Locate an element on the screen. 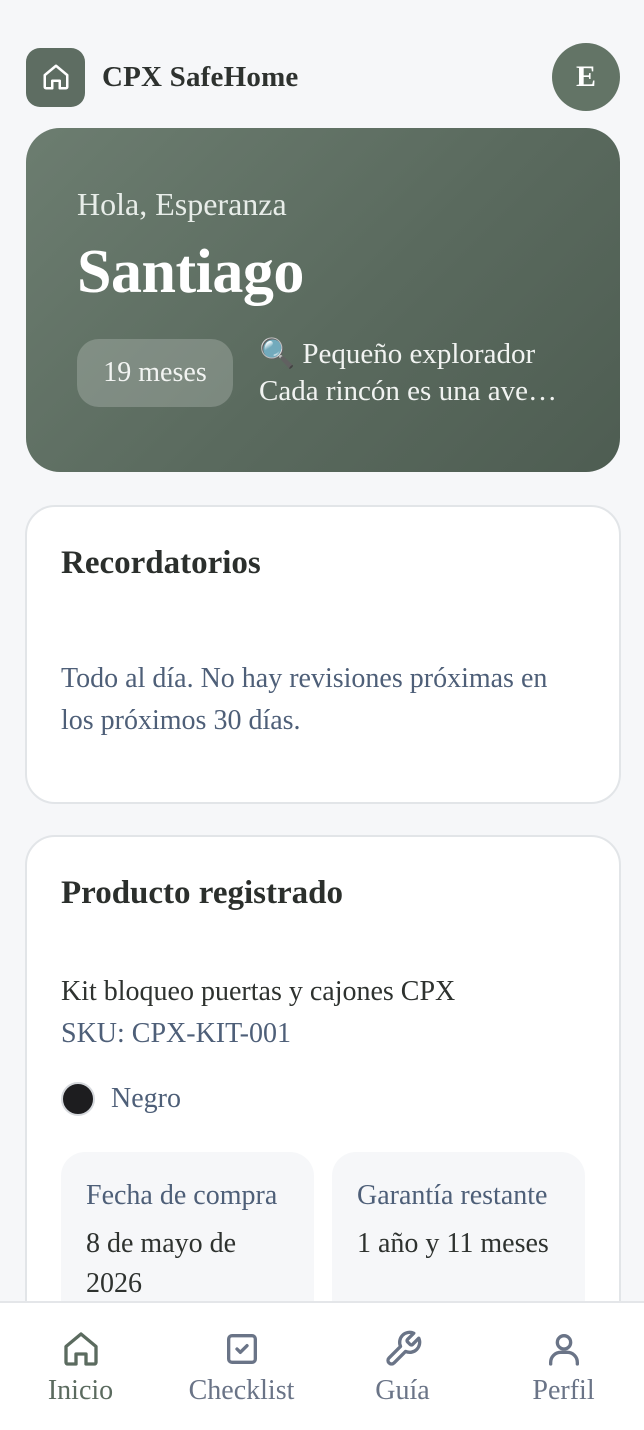  home-icon is located at coordinates (80, 1349).